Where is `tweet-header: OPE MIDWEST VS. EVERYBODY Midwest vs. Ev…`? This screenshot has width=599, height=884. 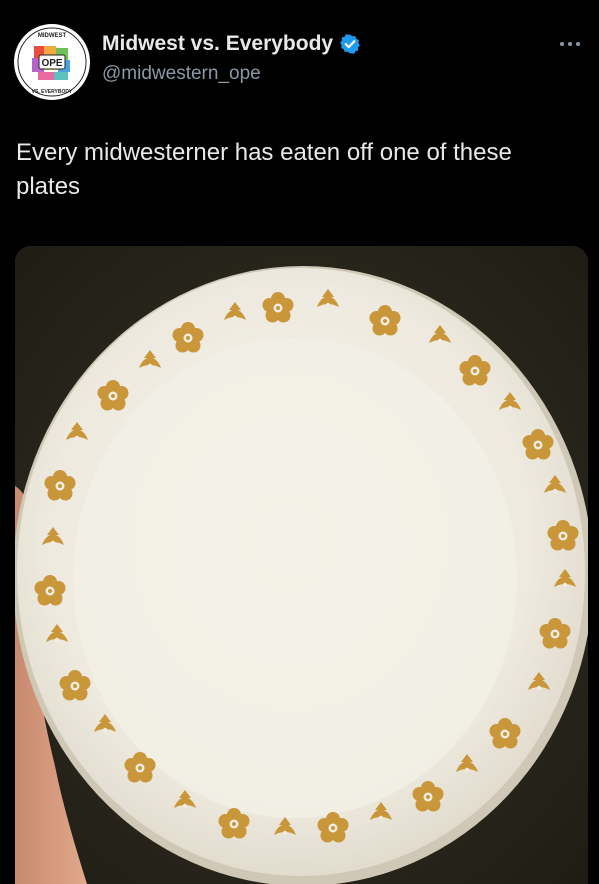
tweet-header: OPE MIDWEST VS. EVERYBODY Midwest vs. Ev… is located at coordinates (299, 55).